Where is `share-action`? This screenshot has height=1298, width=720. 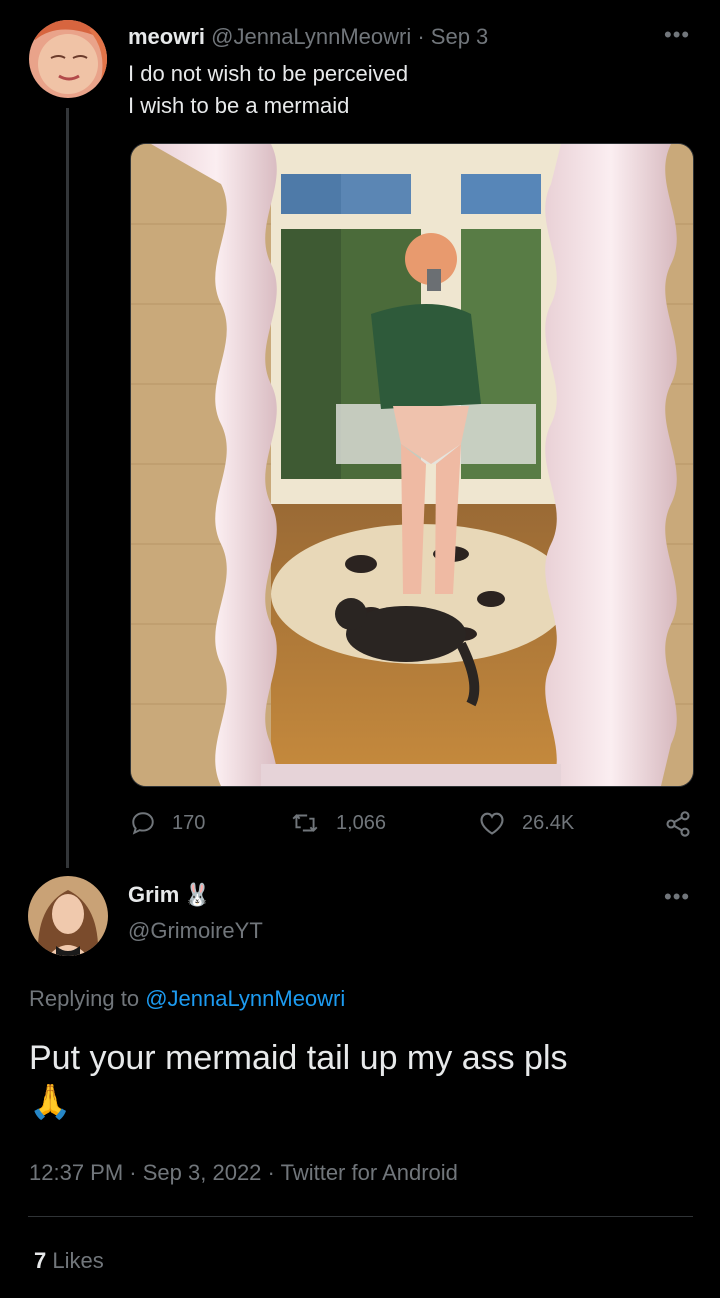
share-action is located at coordinates (686, 824).